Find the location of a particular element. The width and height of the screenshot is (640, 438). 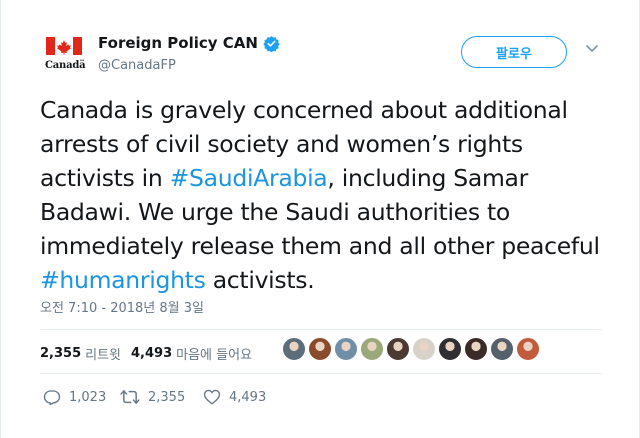

verified-badge-icon is located at coordinates (271, 43).